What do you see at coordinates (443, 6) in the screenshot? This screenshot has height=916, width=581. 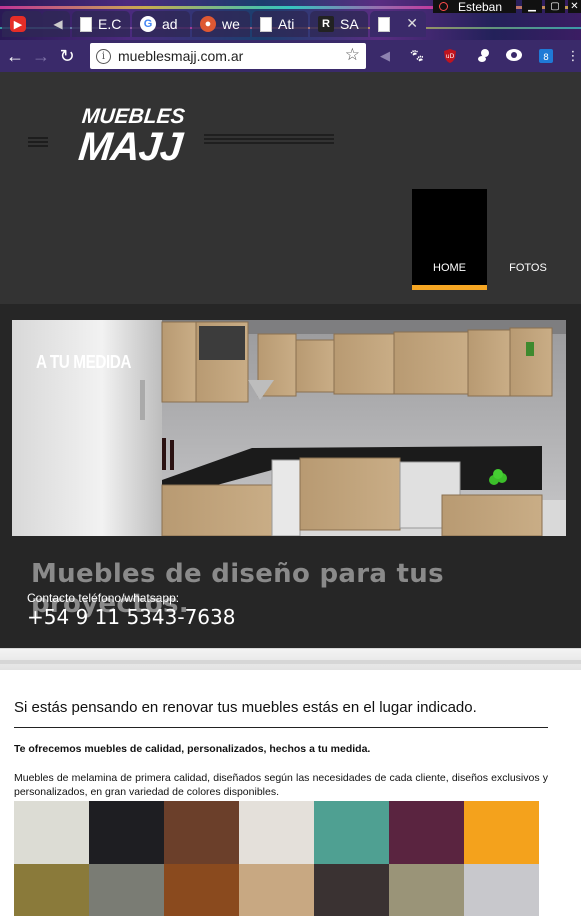 I see `profile-icon` at bounding box center [443, 6].